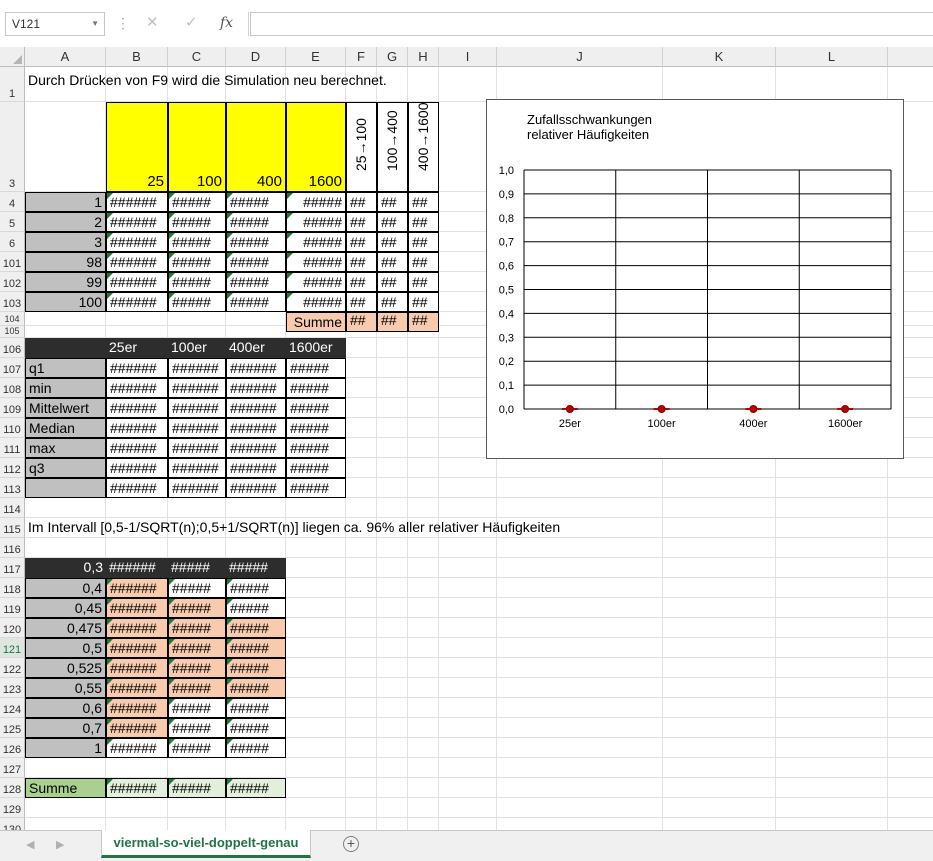 Image resolution: width=933 pixels, height=861 pixels. What do you see at coordinates (12, 242) in the screenshot?
I see `row-header-6: 6` at bounding box center [12, 242].